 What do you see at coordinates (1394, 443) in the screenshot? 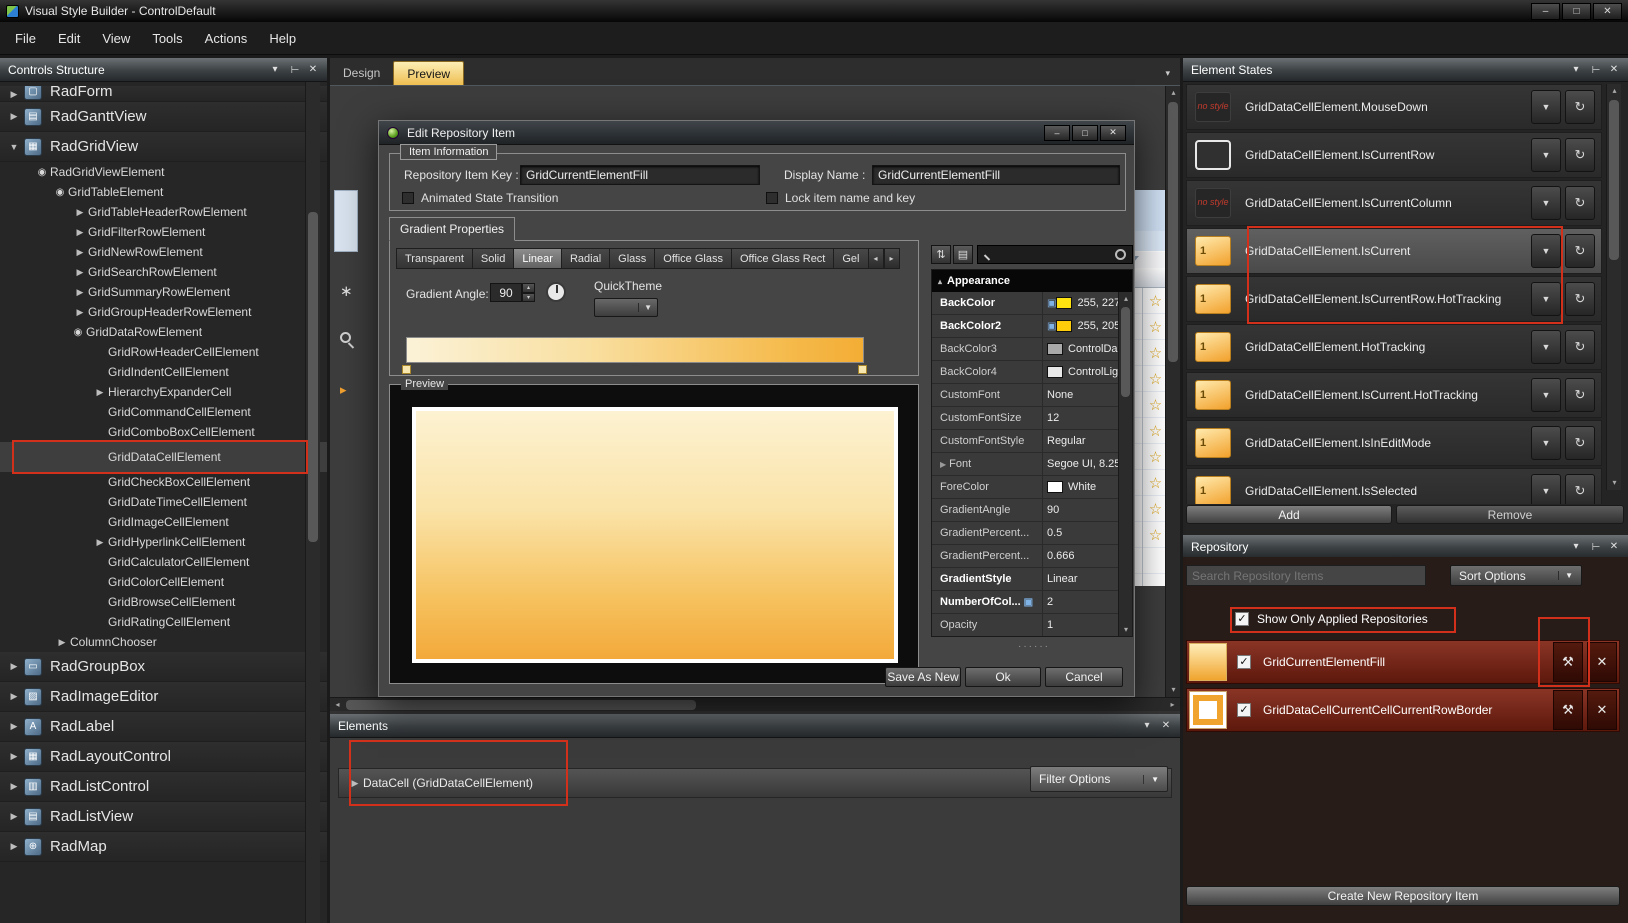
I see `state-row-isineditmode: 1 GridDataCellElement.IsInEditMode ▼ ↻` at bounding box center [1394, 443].